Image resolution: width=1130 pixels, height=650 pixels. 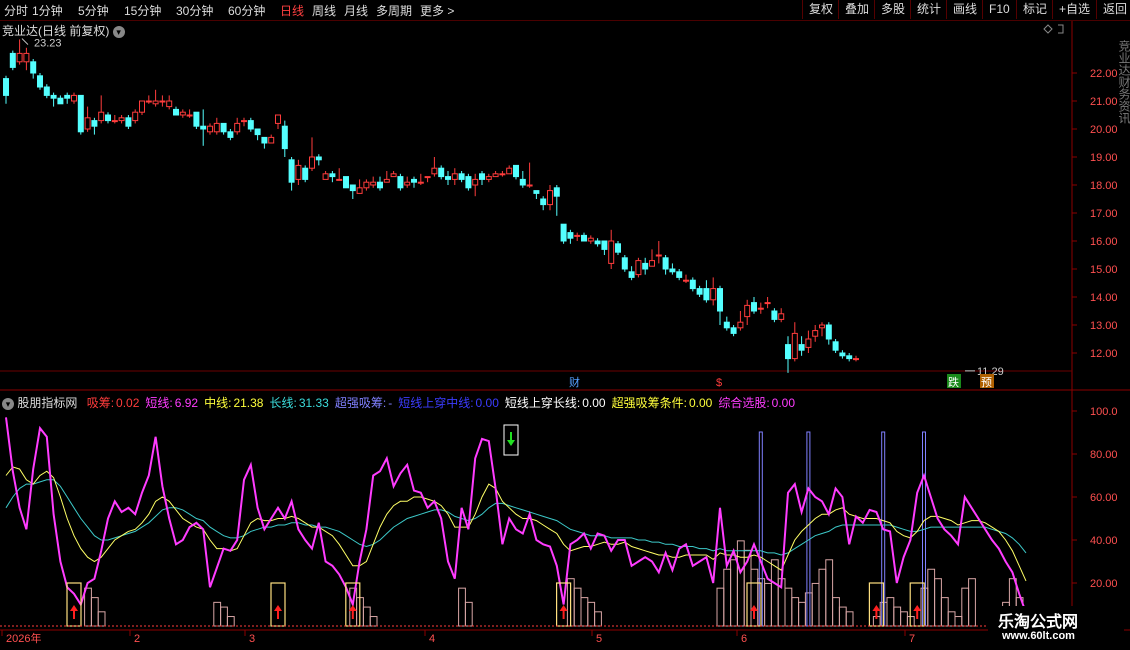 What do you see at coordinates (1113, 9) in the screenshot?
I see `toolbar-button-8: 返回` at bounding box center [1113, 9].